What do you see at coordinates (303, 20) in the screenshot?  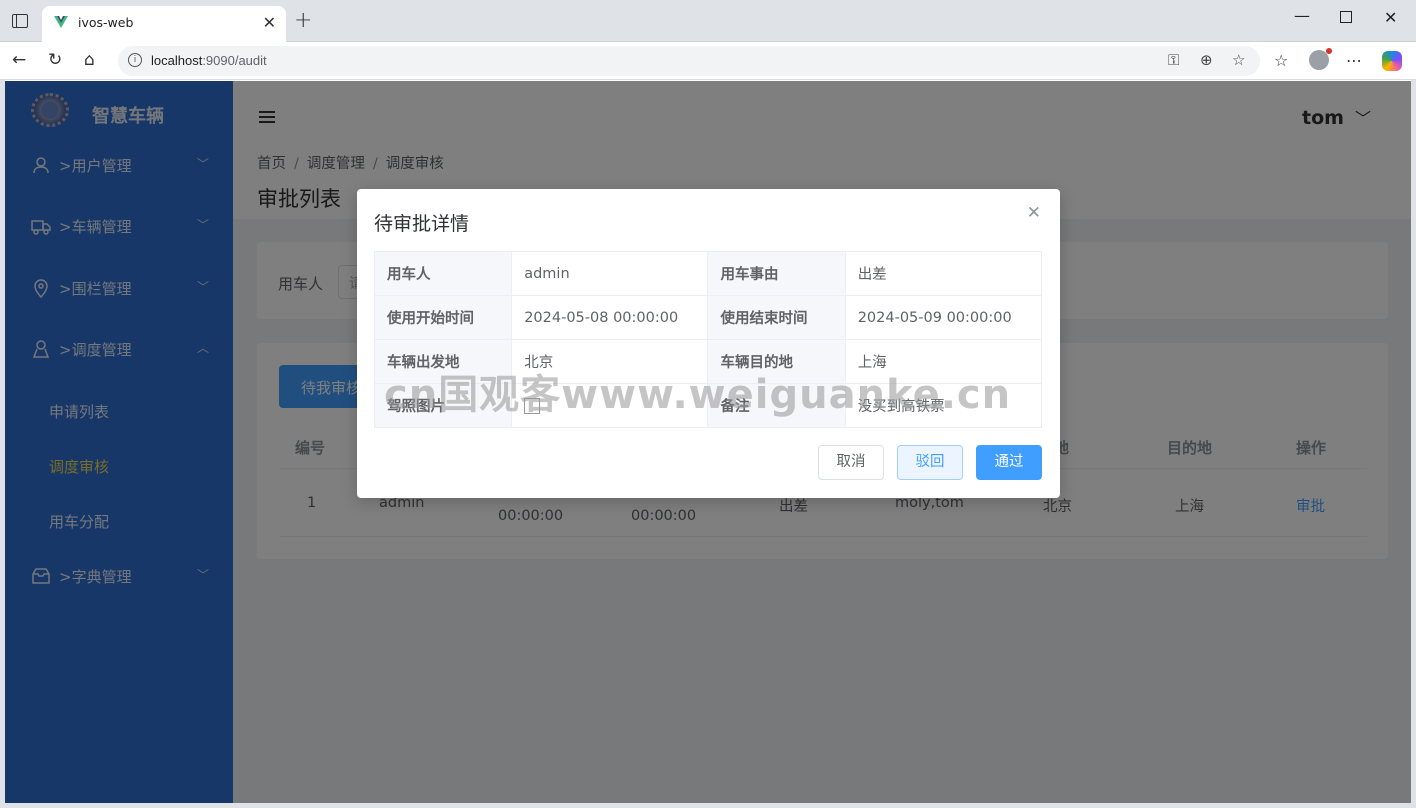 I see `new-tab-icon: +` at bounding box center [303, 20].